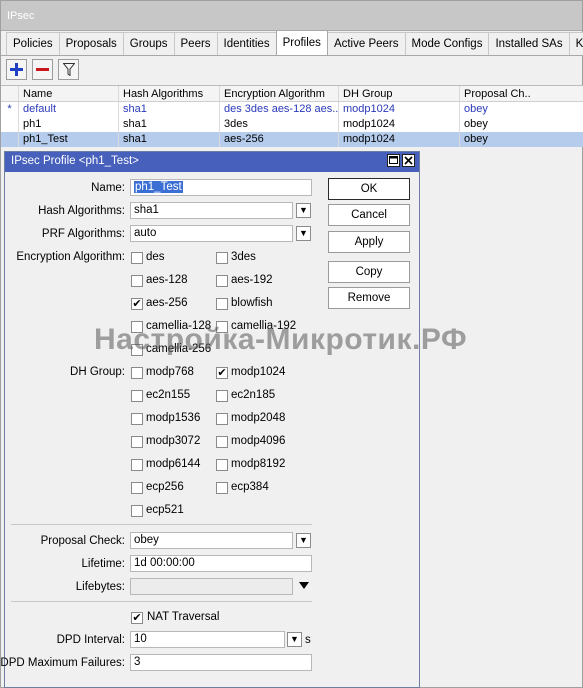  I want to click on hash-algorithms-label: Hash Algorithms:, so click(81, 211).